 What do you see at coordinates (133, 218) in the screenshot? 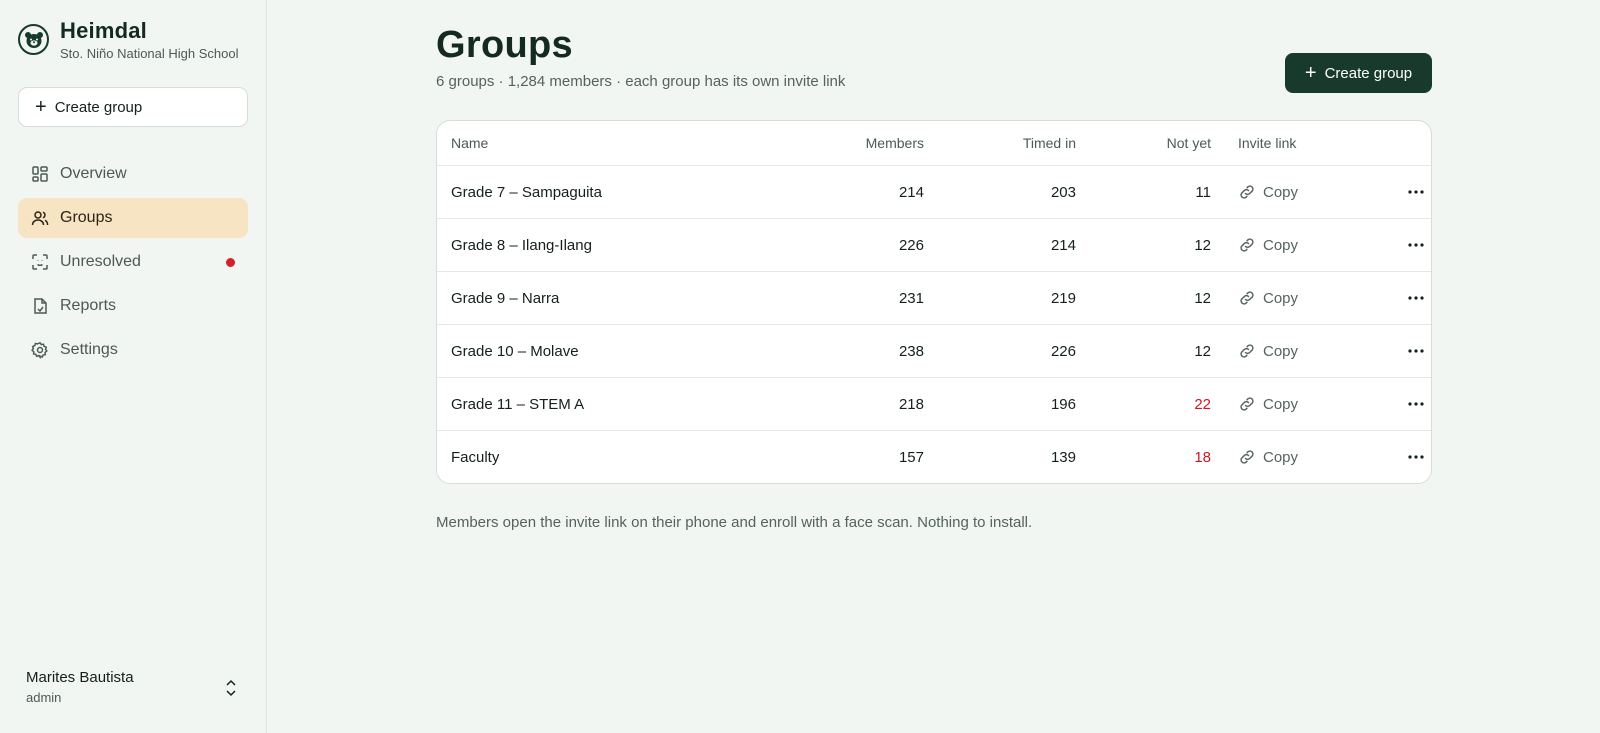
I see `sidebar-item-groups: Groups` at bounding box center [133, 218].